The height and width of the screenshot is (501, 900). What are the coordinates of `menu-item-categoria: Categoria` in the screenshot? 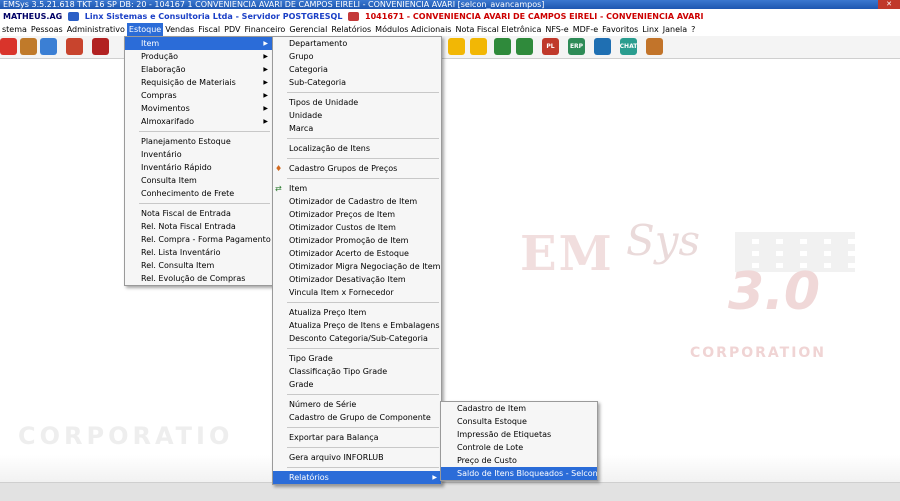 It's located at (357, 69).